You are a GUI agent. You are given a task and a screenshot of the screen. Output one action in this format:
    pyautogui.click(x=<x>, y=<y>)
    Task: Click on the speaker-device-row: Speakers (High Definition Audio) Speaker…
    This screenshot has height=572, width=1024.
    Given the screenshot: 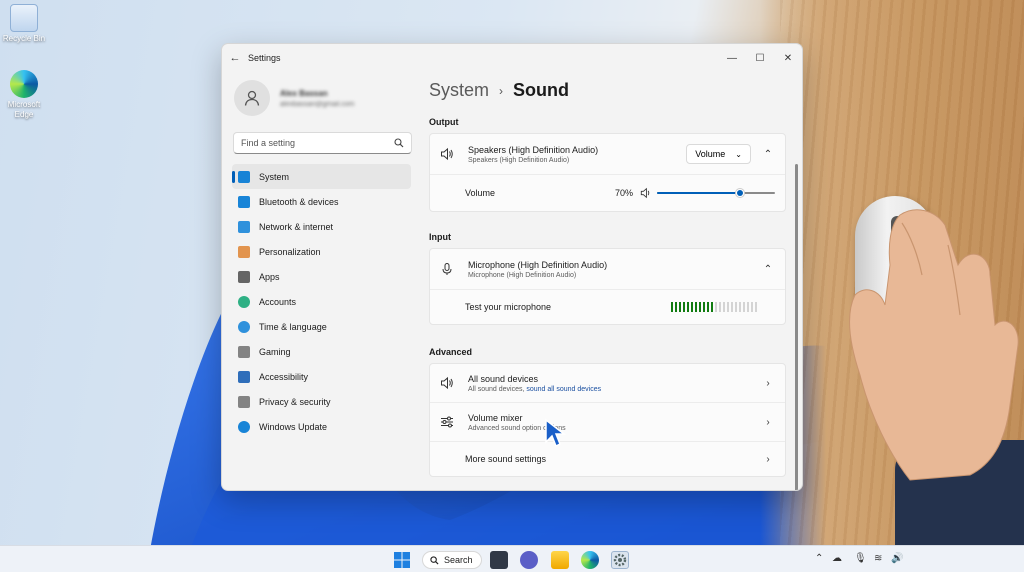 What is the action you would take?
    pyautogui.click(x=607, y=154)
    